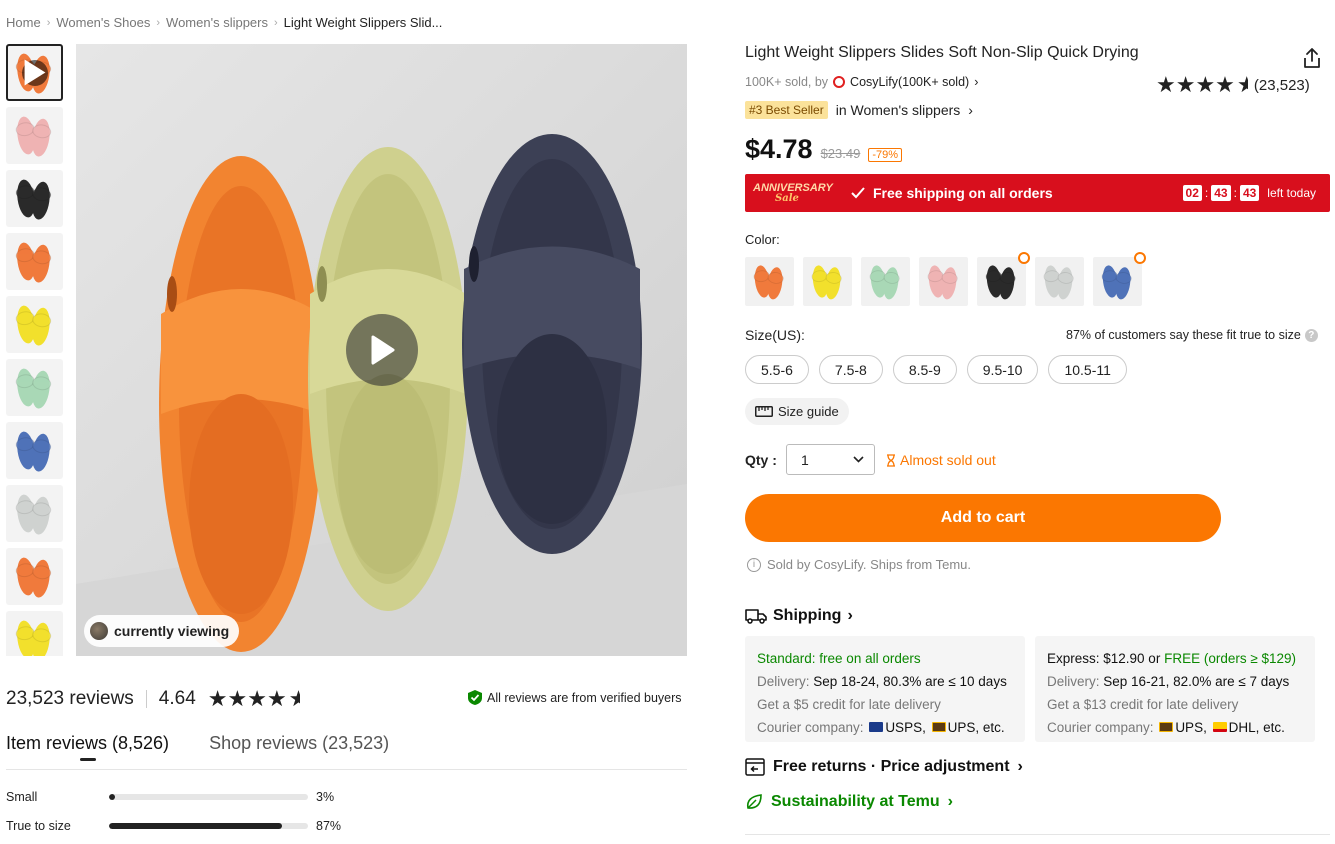  Describe the element at coordinates (799, 616) in the screenshot. I see `shipping-heading: Shipping ›` at that location.